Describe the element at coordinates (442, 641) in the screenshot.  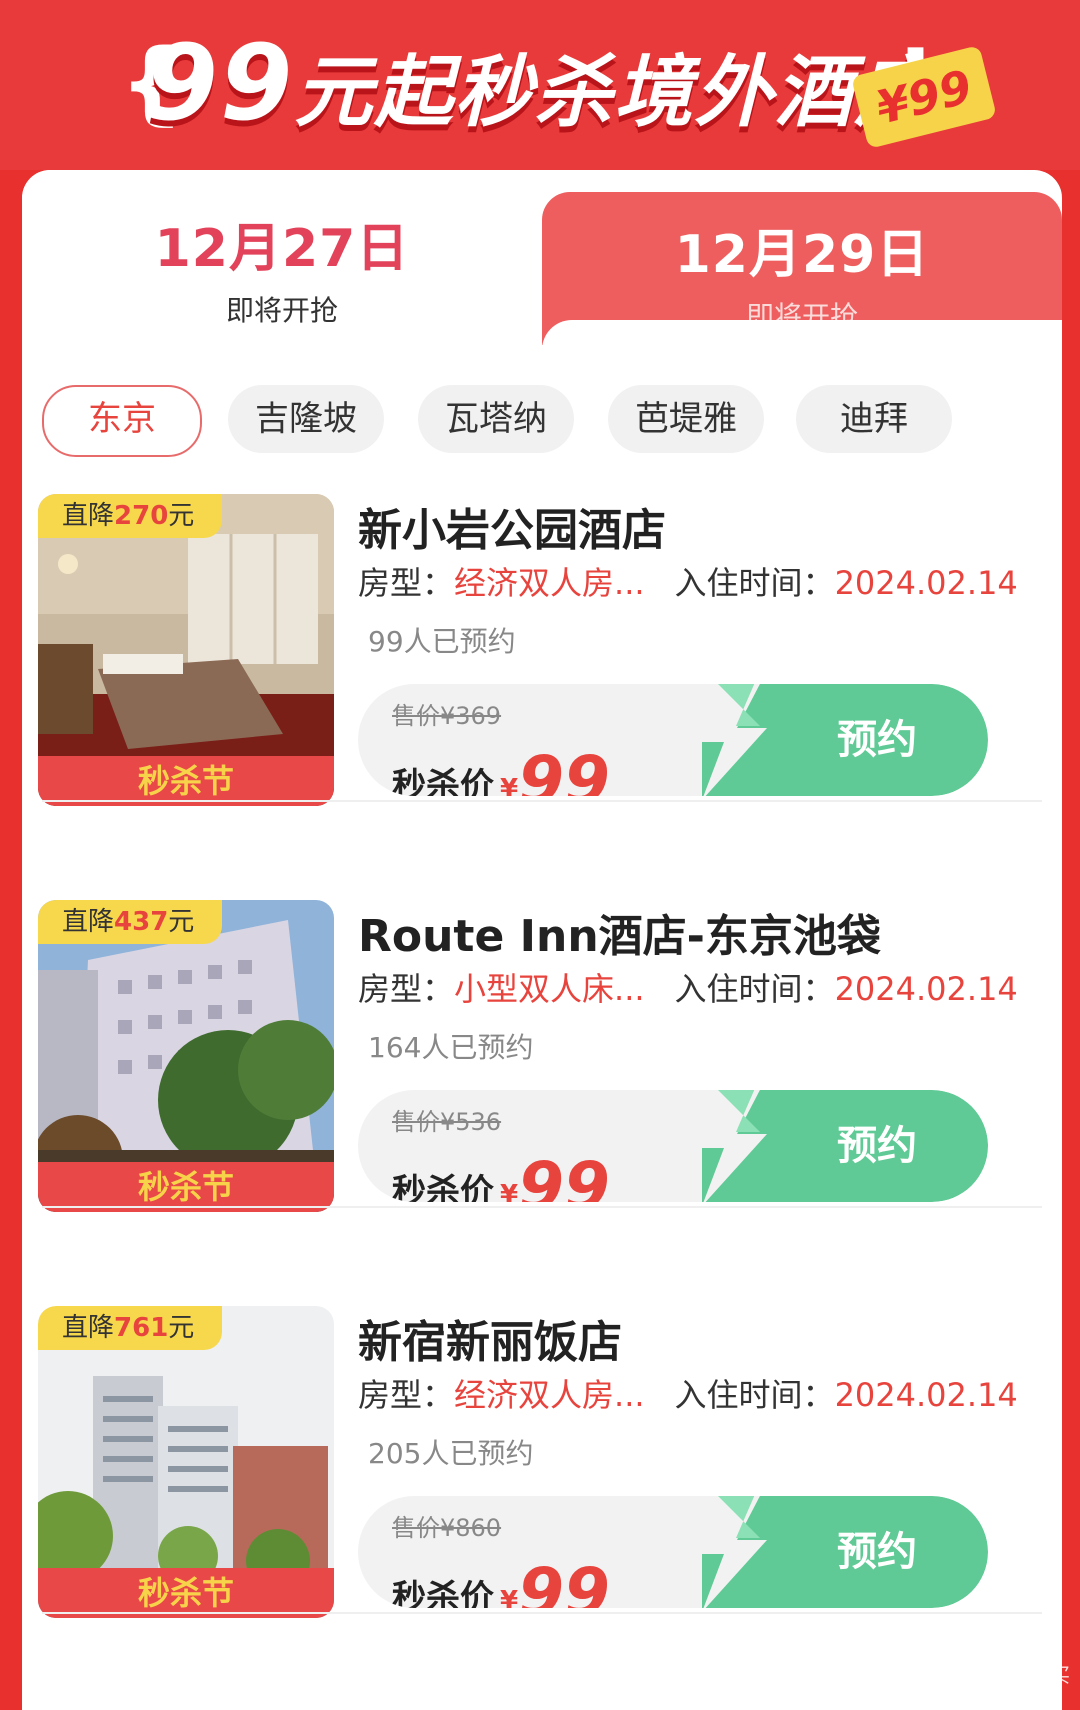
I see `booked-count: 99人已预约` at that location.